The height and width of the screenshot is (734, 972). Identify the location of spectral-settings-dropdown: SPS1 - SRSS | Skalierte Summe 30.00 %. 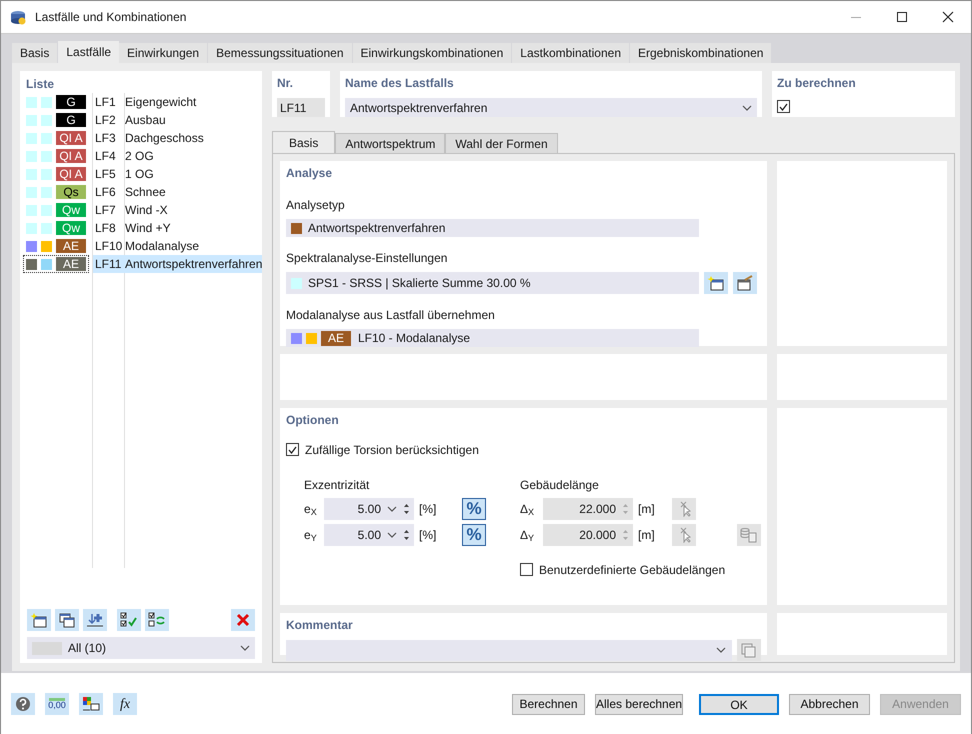
(492, 283).